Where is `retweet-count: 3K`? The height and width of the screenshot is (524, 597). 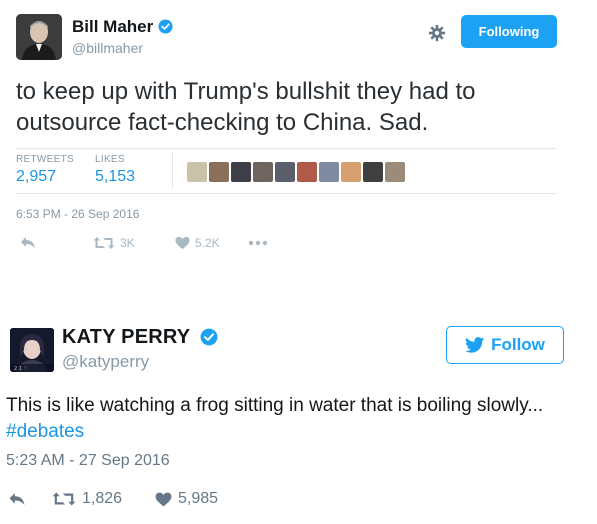
retweet-count: 3K is located at coordinates (127, 243).